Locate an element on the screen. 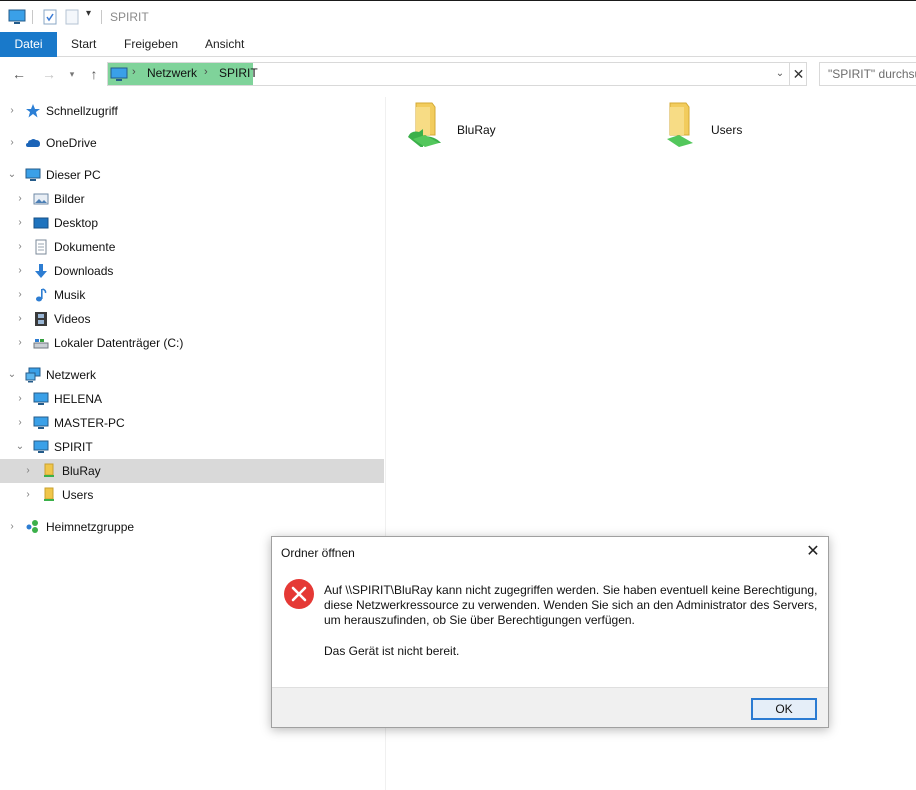 The height and width of the screenshot is (790, 916). tab-ansicht: Ansicht is located at coordinates (224, 44).